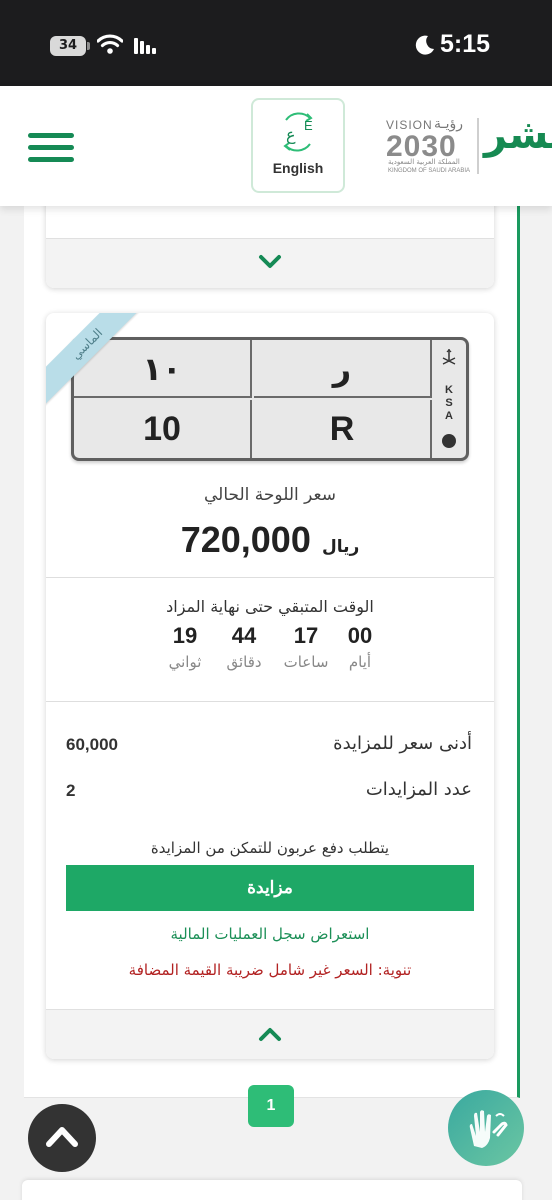 The image size is (552, 1200). I want to click on price-currency: ريال, so click(340, 547).